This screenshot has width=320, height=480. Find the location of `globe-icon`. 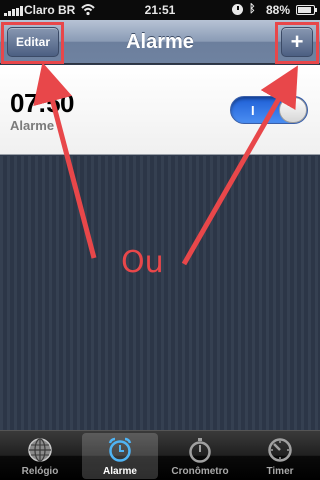

globe-icon is located at coordinates (40, 450).